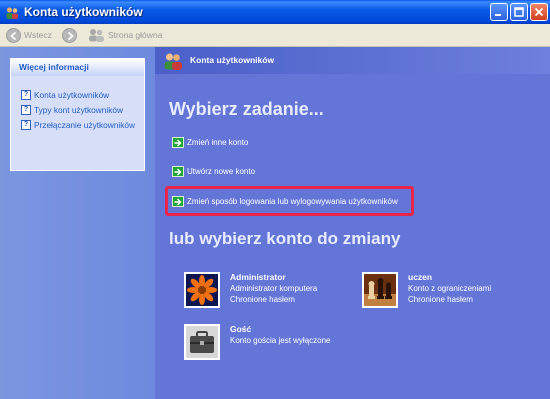  I want to click on task-label: Utwórz nowe konto, so click(221, 171).